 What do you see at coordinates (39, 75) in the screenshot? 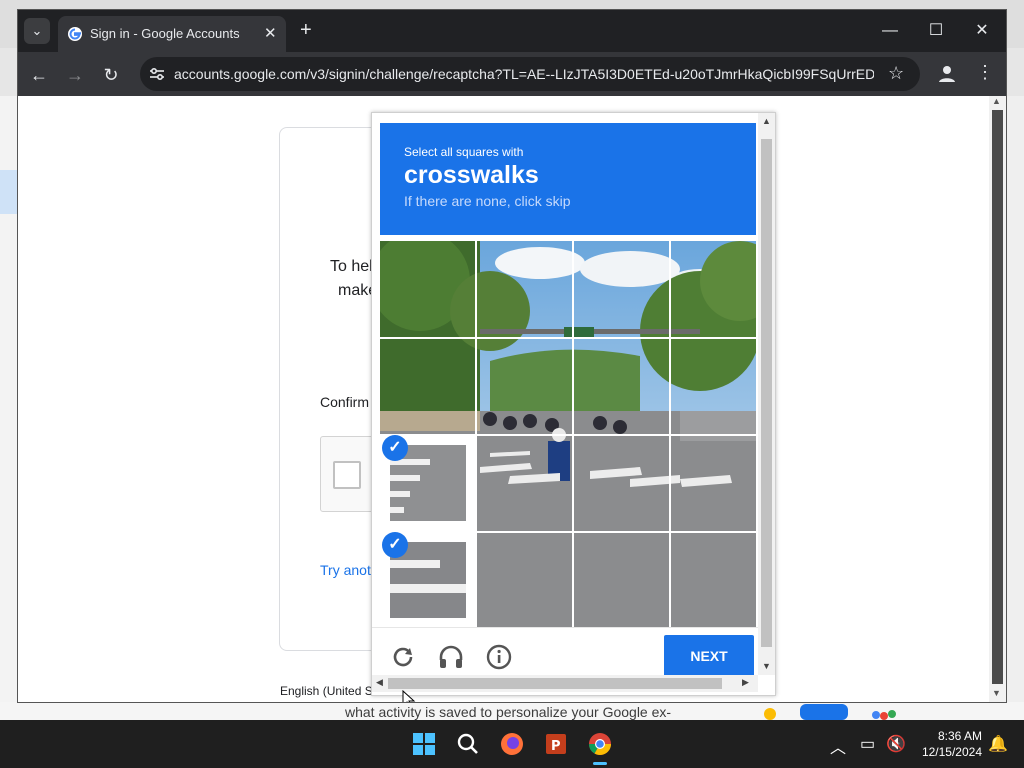
I see `back-button: ←` at bounding box center [39, 75].